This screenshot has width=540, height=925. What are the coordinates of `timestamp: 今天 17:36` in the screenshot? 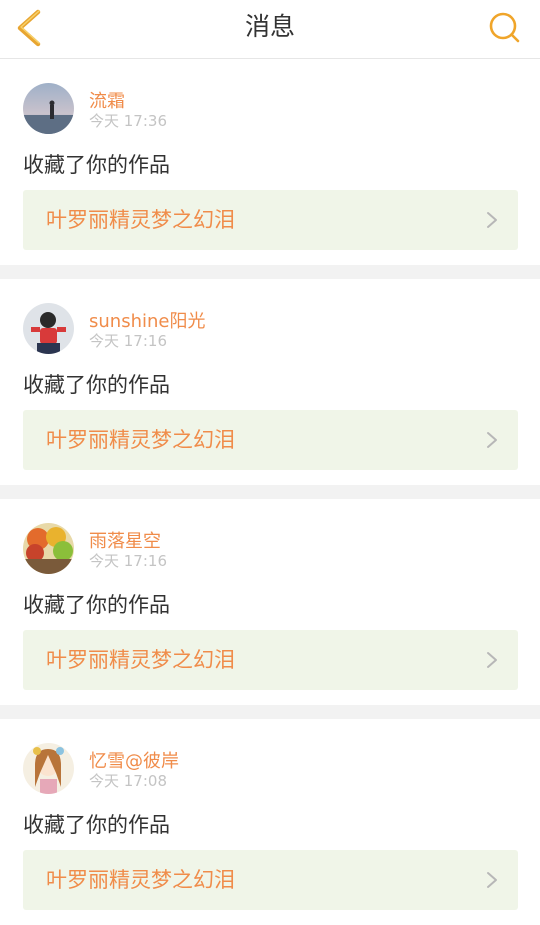 It's located at (128, 121).